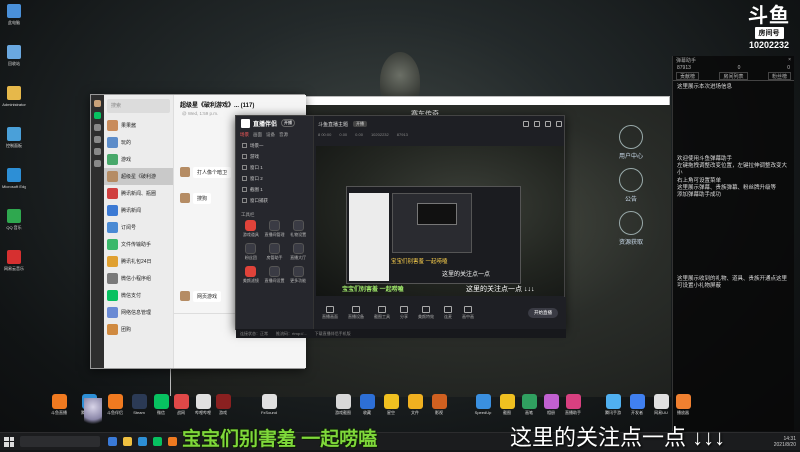 This screenshot has width=800, height=452. Describe the element at coordinates (14, 21) in the screenshot. I see `desktop-icon: 此电脑` at that location.